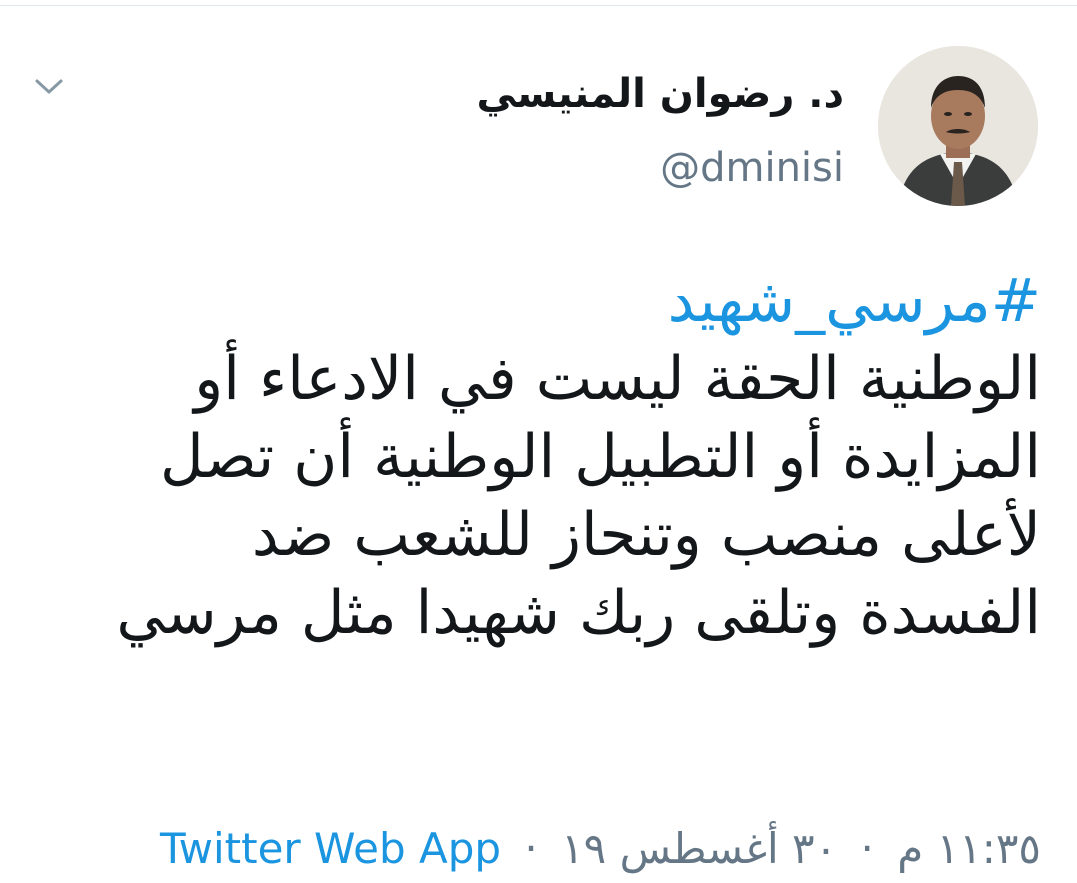 The image size is (1077, 883). What do you see at coordinates (541, 301) in the screenshot?
I see `hashtag-link: #مرسي_شهيد` at bounding box center [541, 301].